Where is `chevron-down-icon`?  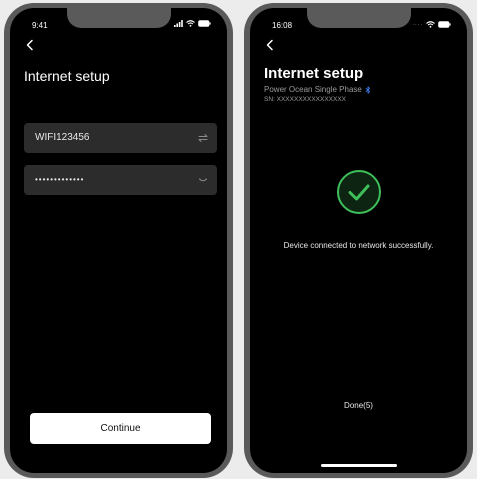 chevron-down-icon is located at coordinates (203, 180).